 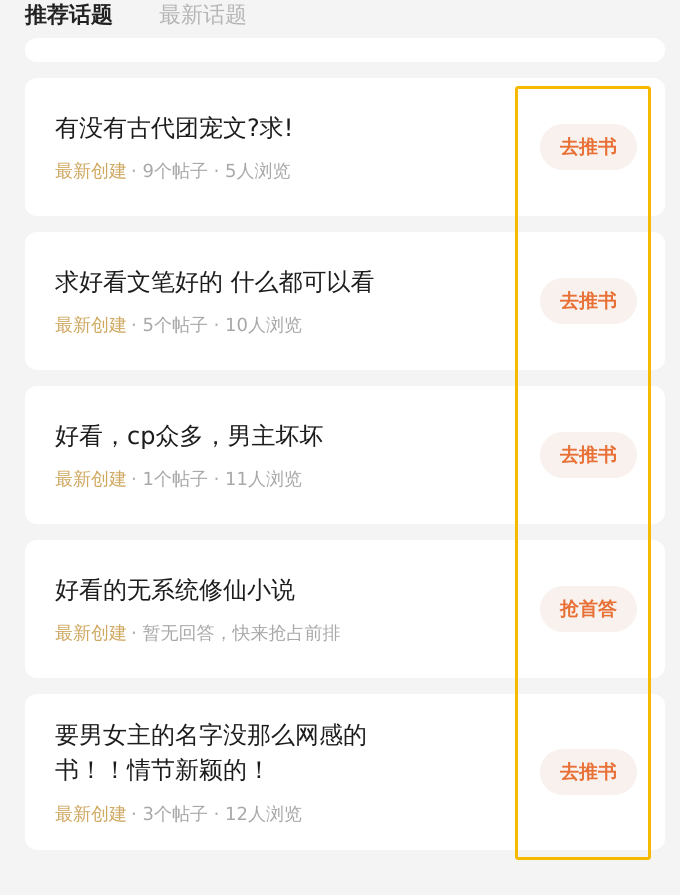 I want to click on topic-title: 要男女主的名字没那么网感的书！！情节新颖的！, so click(x=211, y=753).